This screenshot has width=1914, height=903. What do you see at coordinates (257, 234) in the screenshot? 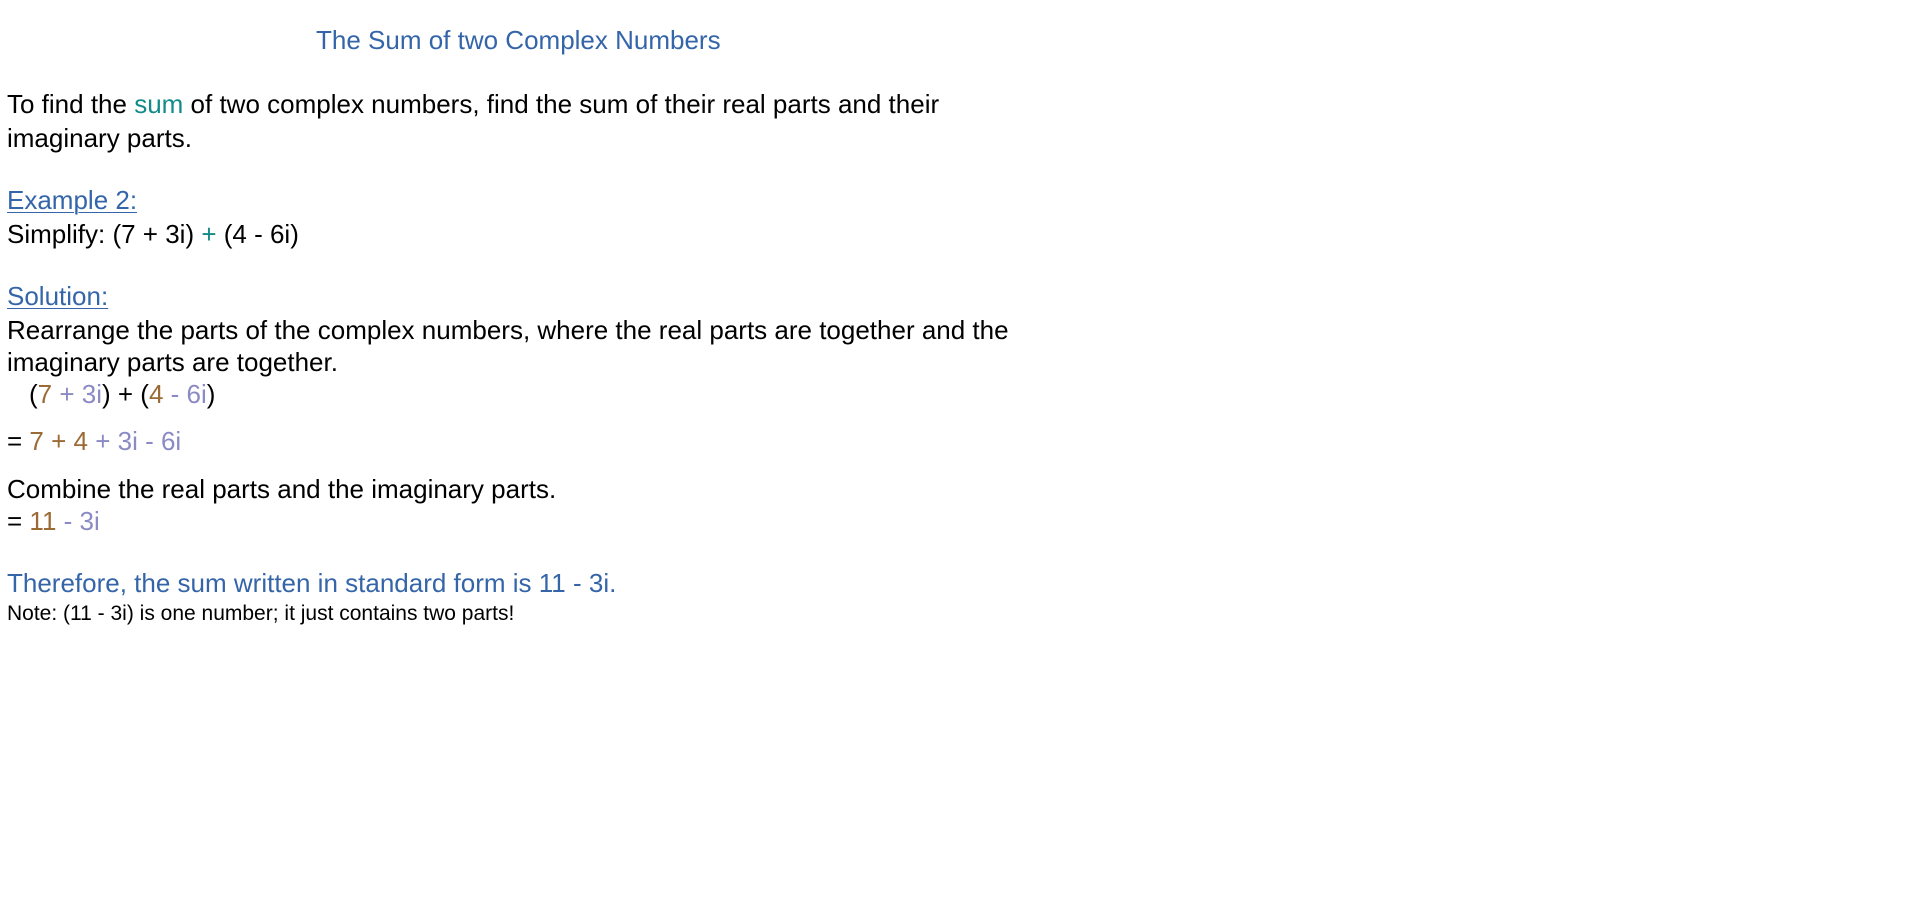
I see `example-suffix: (4 - 6i)` at bounding box center [257, 234].